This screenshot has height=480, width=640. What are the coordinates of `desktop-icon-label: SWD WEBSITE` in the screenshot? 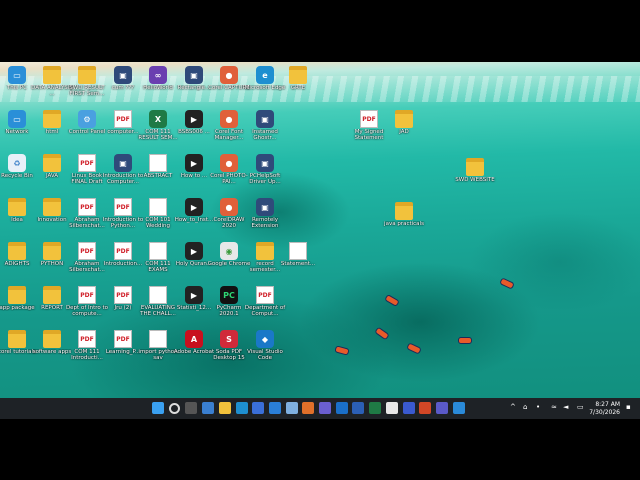 It's located at (475, 180).